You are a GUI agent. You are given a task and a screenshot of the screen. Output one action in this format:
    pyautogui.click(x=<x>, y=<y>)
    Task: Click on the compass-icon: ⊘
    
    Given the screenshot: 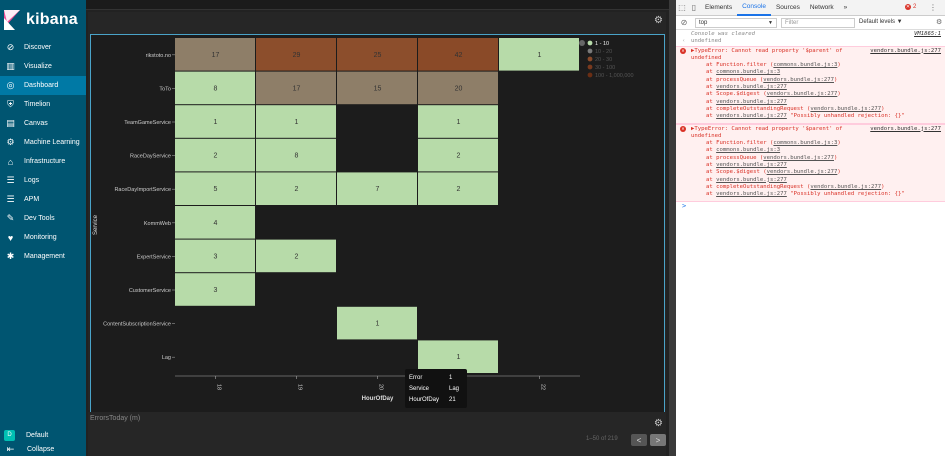 What is the action you would take?
    pyautogui.click(x=10, y=47)
    